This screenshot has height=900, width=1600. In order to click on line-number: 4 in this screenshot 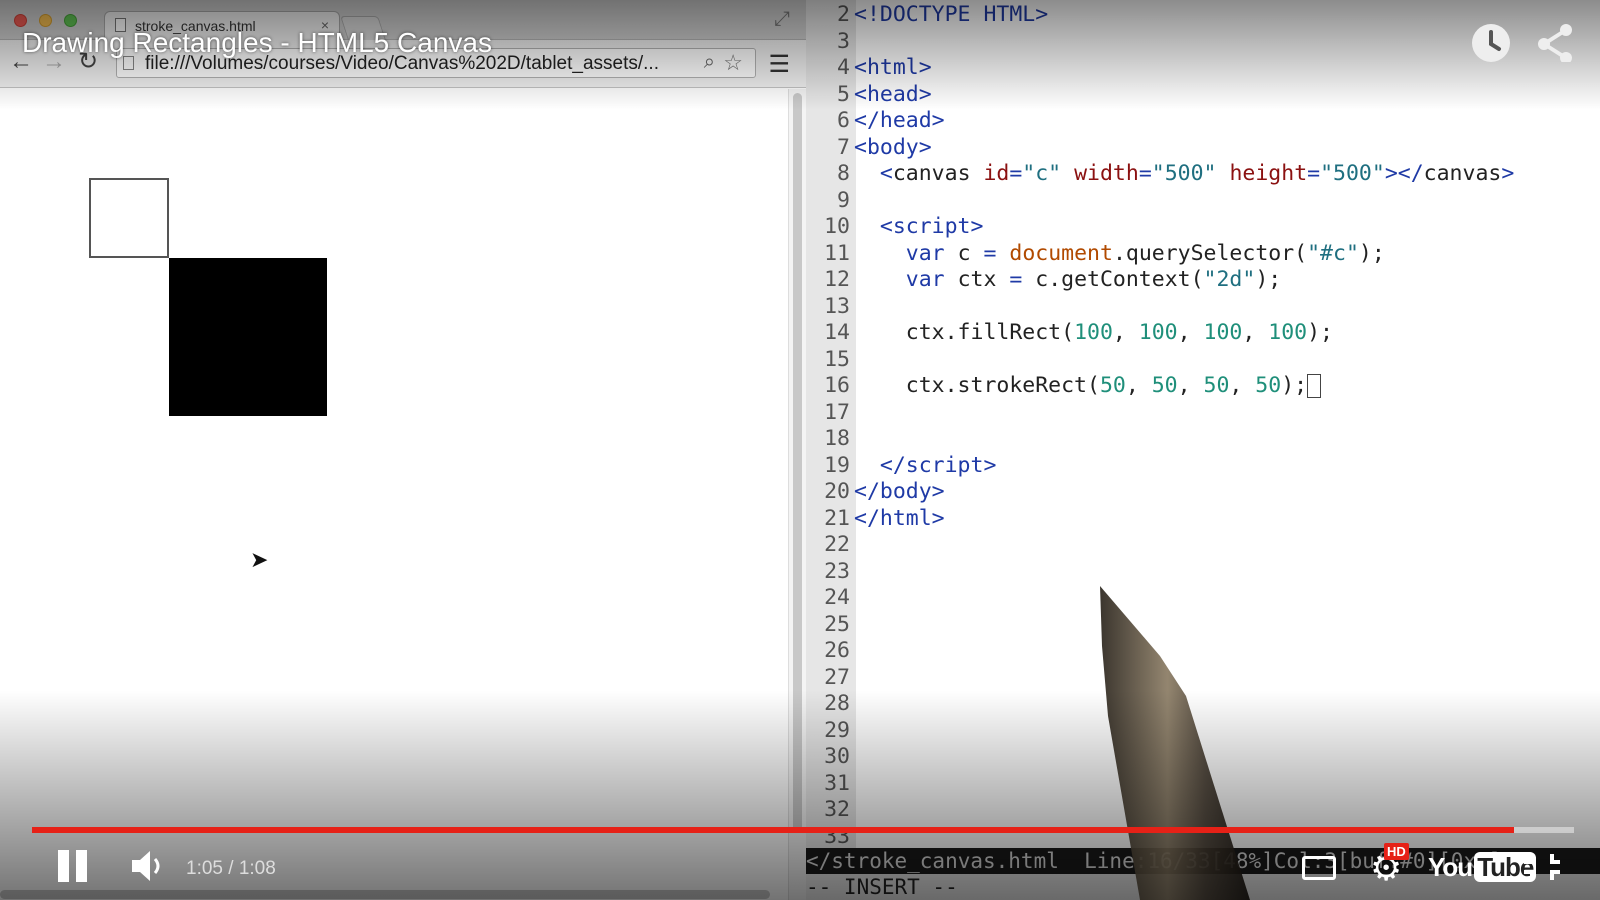, I will do `click(843, 67)`.